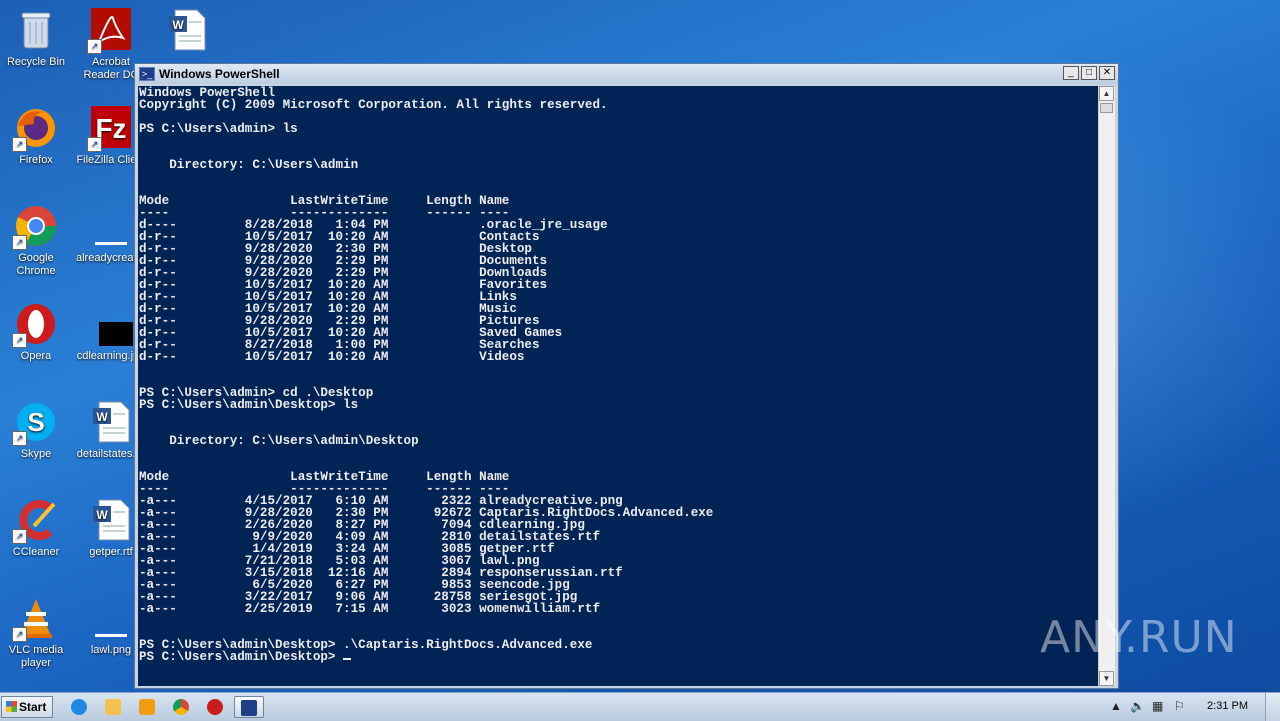 Image resolution: width=1280 pixels, height=721 pixels. I want to click on system-tray: ▲ 🔈 ▦ ⚐, so click(1190, 707).